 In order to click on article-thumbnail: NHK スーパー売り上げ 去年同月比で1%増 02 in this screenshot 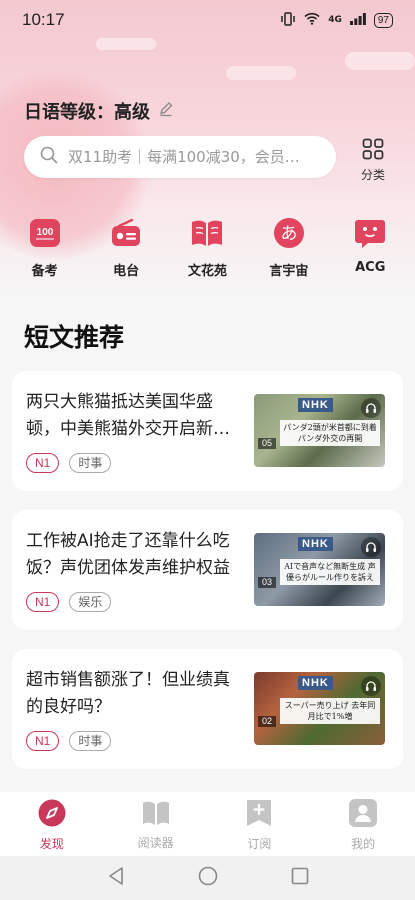, I will do `click(319, 708)`.